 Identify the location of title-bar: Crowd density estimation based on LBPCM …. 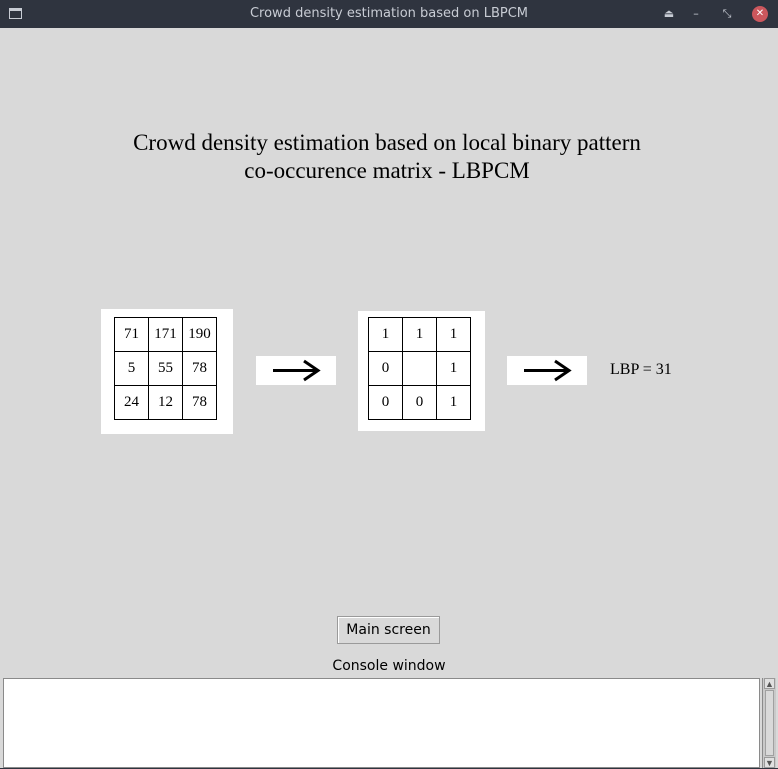
(389, 14).